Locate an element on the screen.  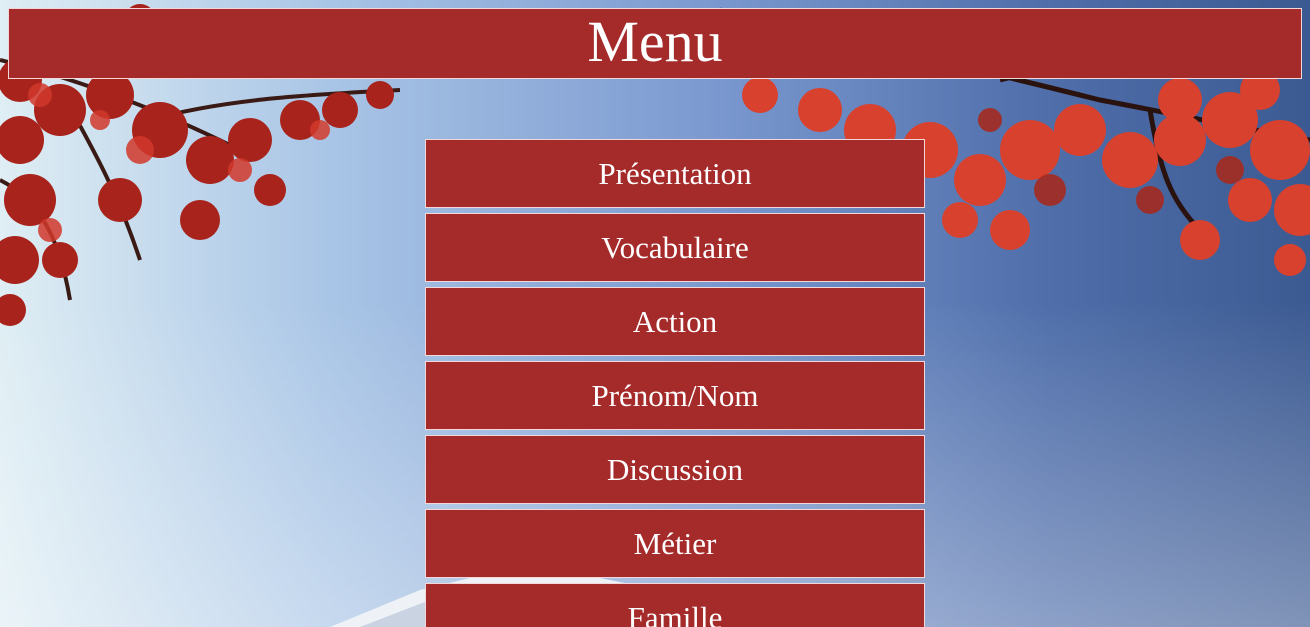
menu-item-label: Métier is located at coordinates (675, 543).